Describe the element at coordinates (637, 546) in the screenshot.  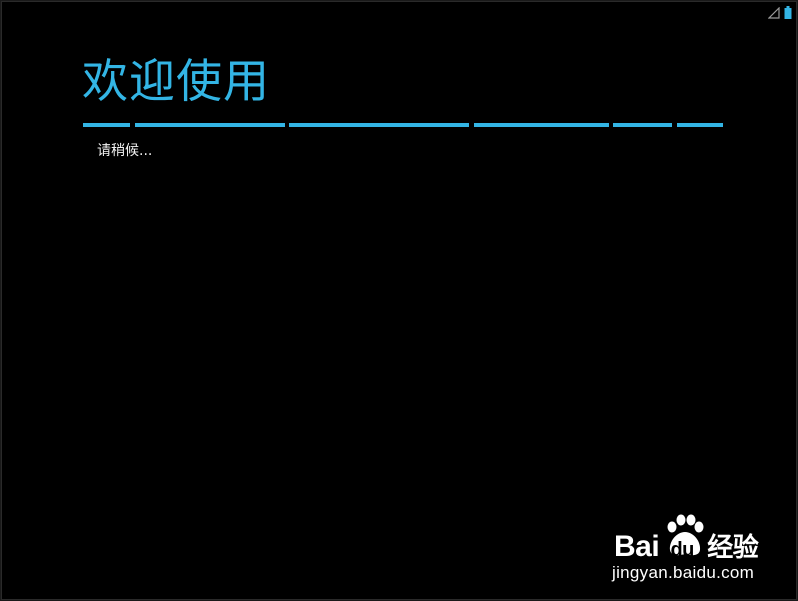
I see `watermark-brand-left: Bai` at that location.